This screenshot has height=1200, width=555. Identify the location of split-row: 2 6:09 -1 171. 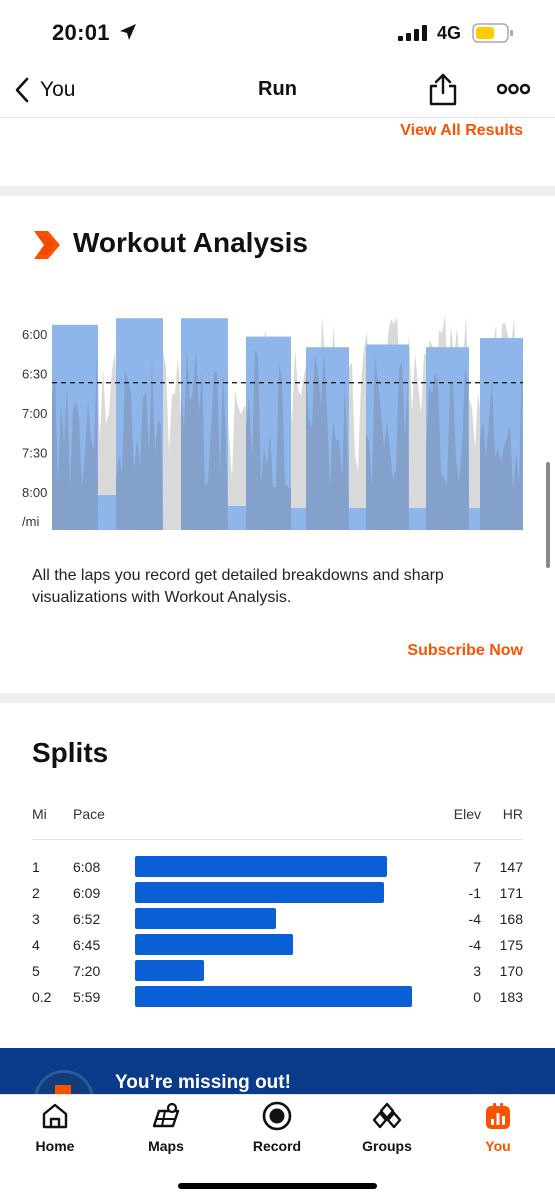
(277, 893).